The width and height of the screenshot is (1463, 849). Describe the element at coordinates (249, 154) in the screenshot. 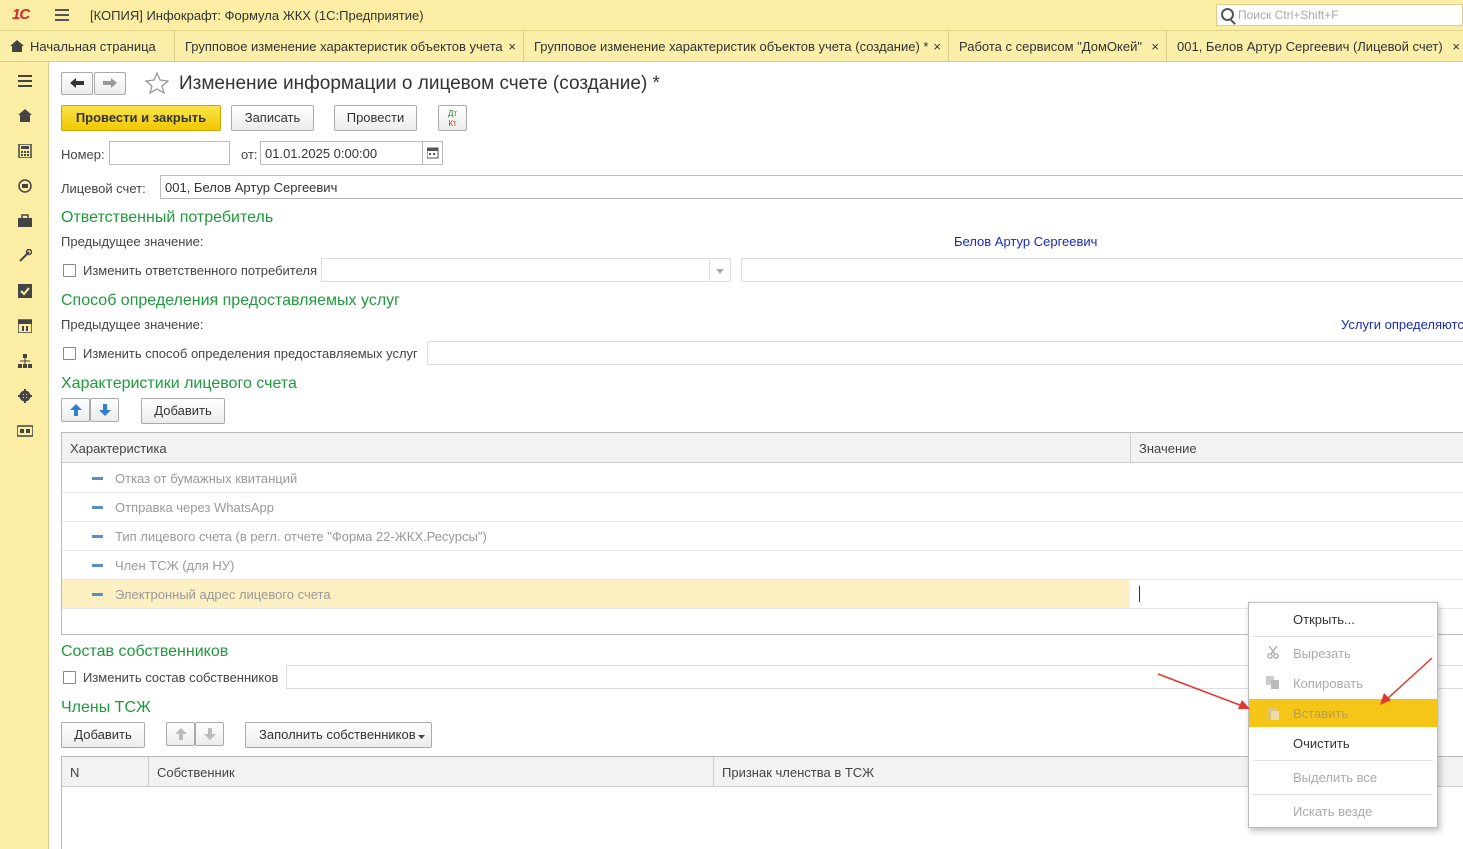

I see `date-label: от:` at that location.